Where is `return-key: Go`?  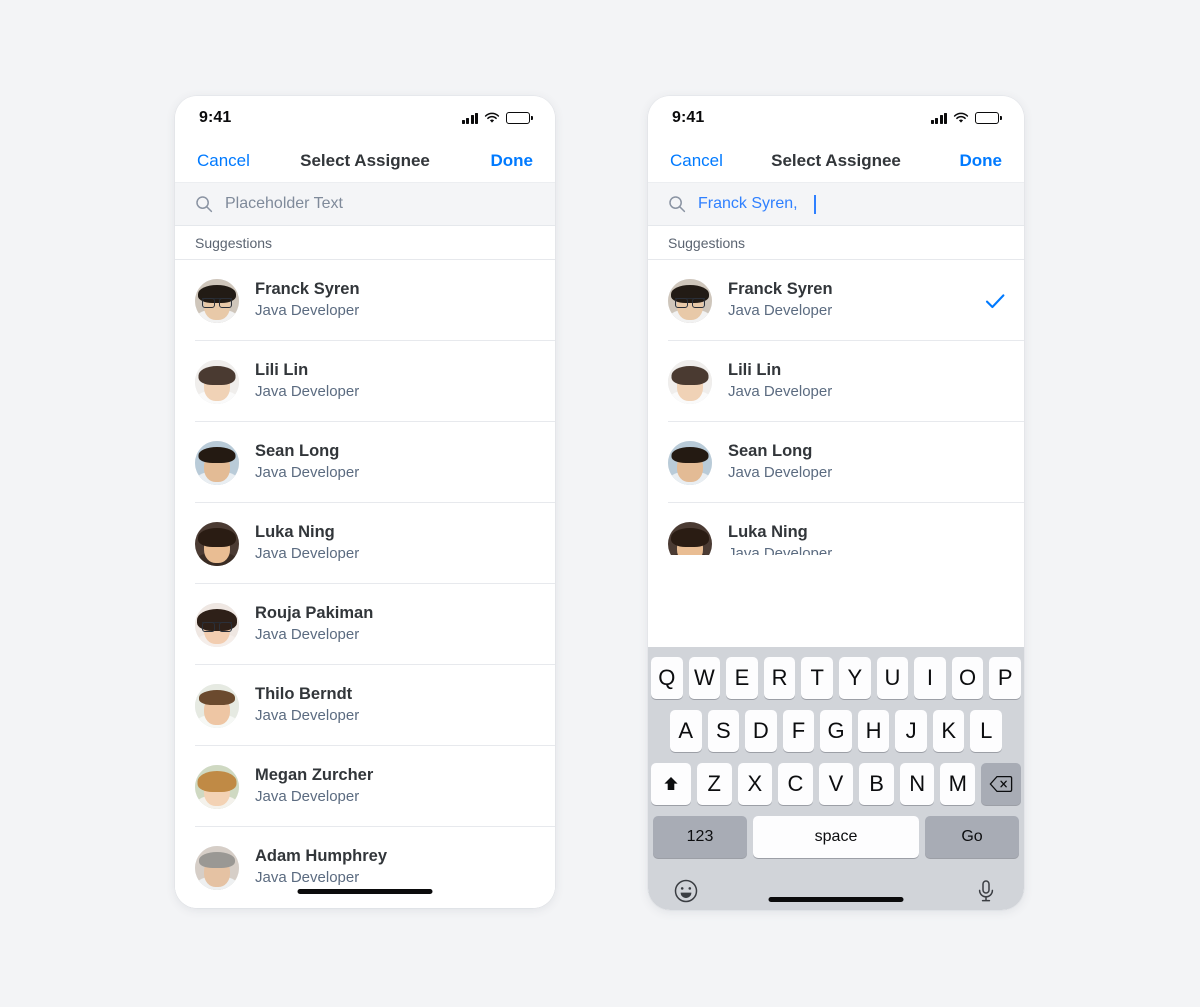
return-key: Go is located at coordinates (972, 837).